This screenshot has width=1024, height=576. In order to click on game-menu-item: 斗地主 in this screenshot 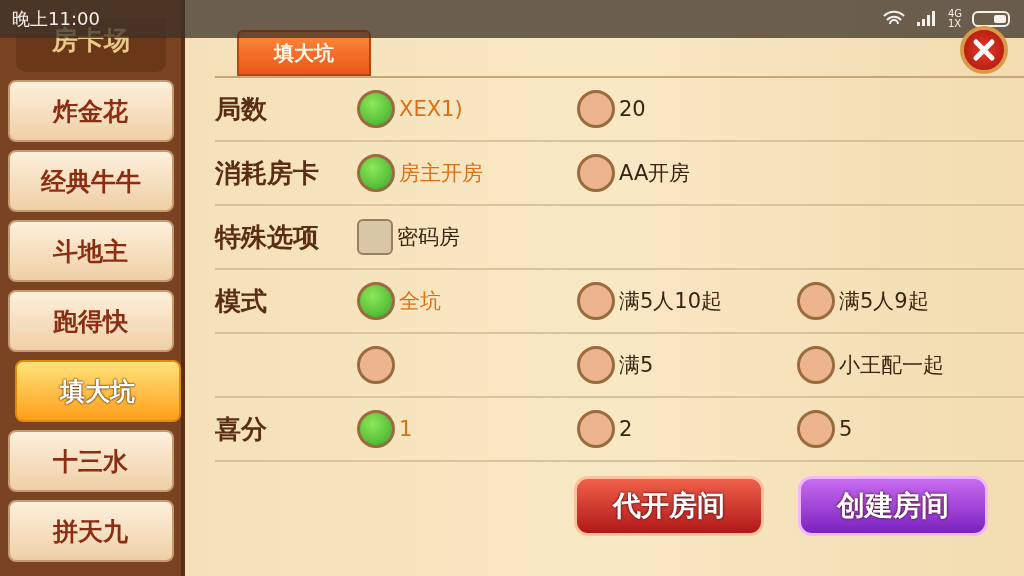, I will do `click(90, 251)`.